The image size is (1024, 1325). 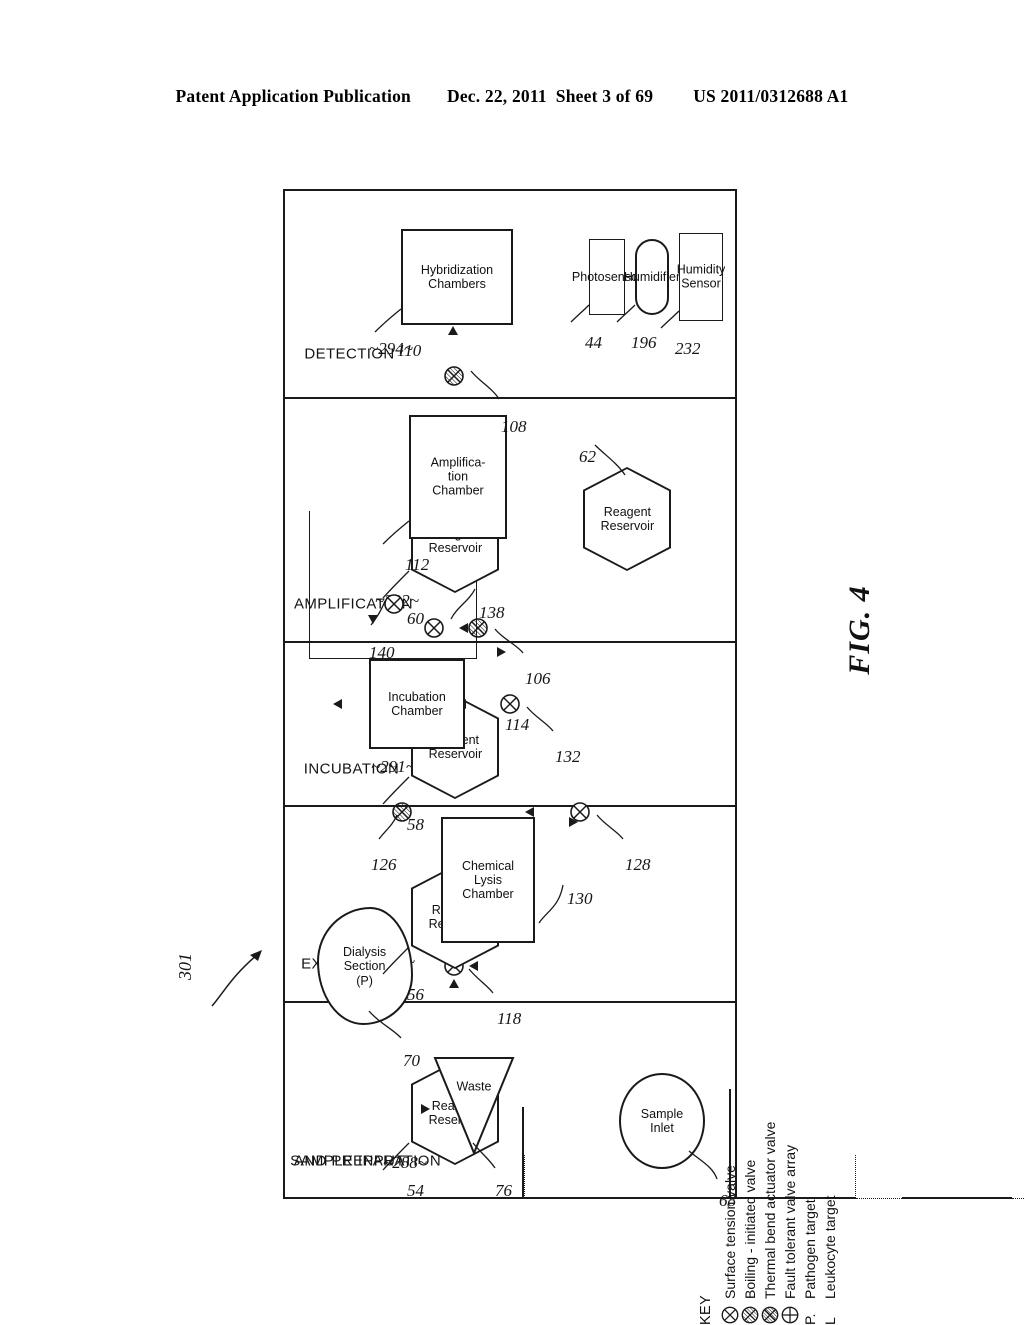 I want to click on key-label-pathogen: Pathogen target, so click(x=810, y=1249).